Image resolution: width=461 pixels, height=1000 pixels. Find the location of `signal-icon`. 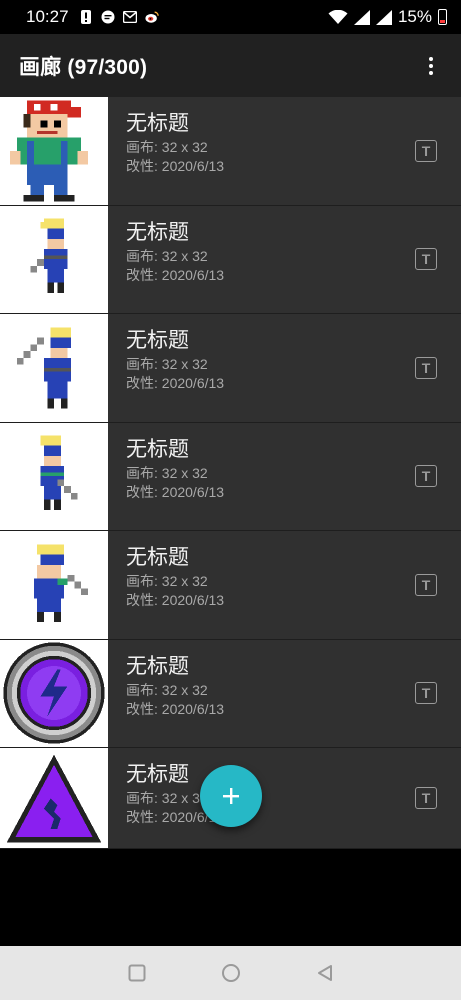

signal-icon is located at coordinates (361, 17).